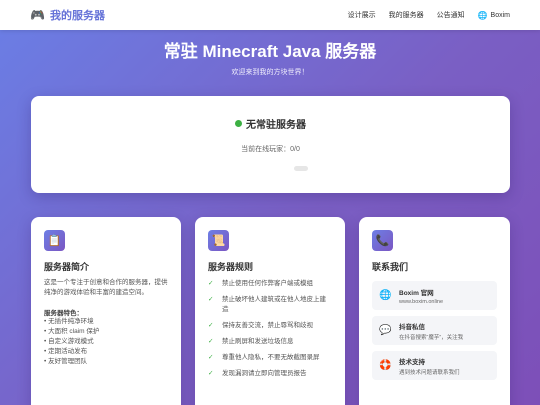  What do you see at coordinates (54, 240) in the screenshot?
I see `clipboard-icon: 📋` at bounding box center [54, 240].